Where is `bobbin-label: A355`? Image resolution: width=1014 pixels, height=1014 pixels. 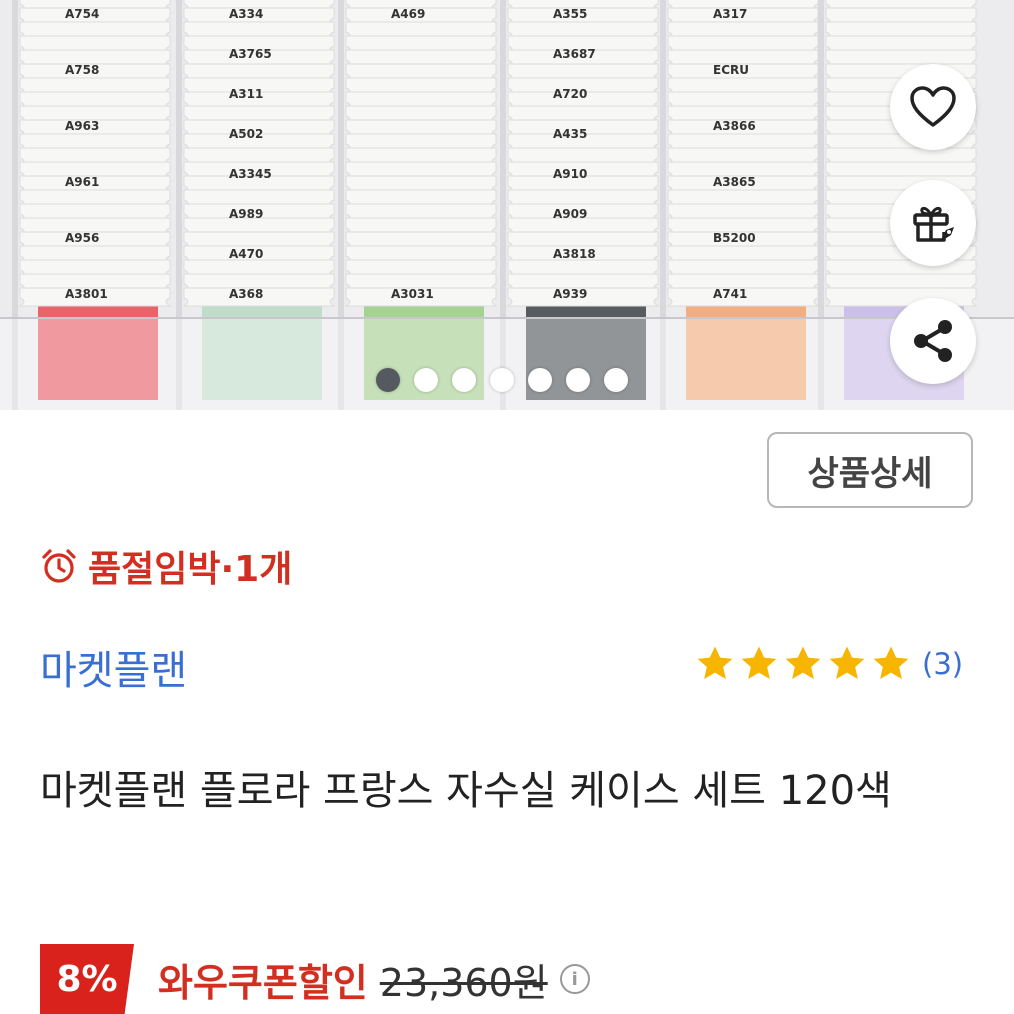
bobbin-label: A355 is located at coordinates (570, 14).